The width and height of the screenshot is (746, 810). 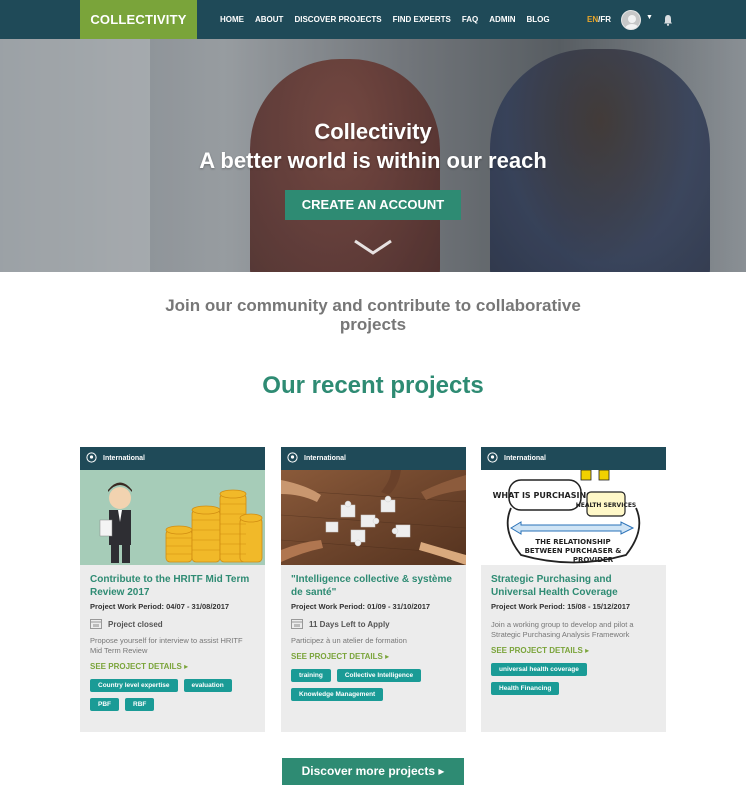 What do you see at coordinates (269, 19) in the screenshot?
I see `menu-item-about: ABOUT` at bounding box center [269, 19].